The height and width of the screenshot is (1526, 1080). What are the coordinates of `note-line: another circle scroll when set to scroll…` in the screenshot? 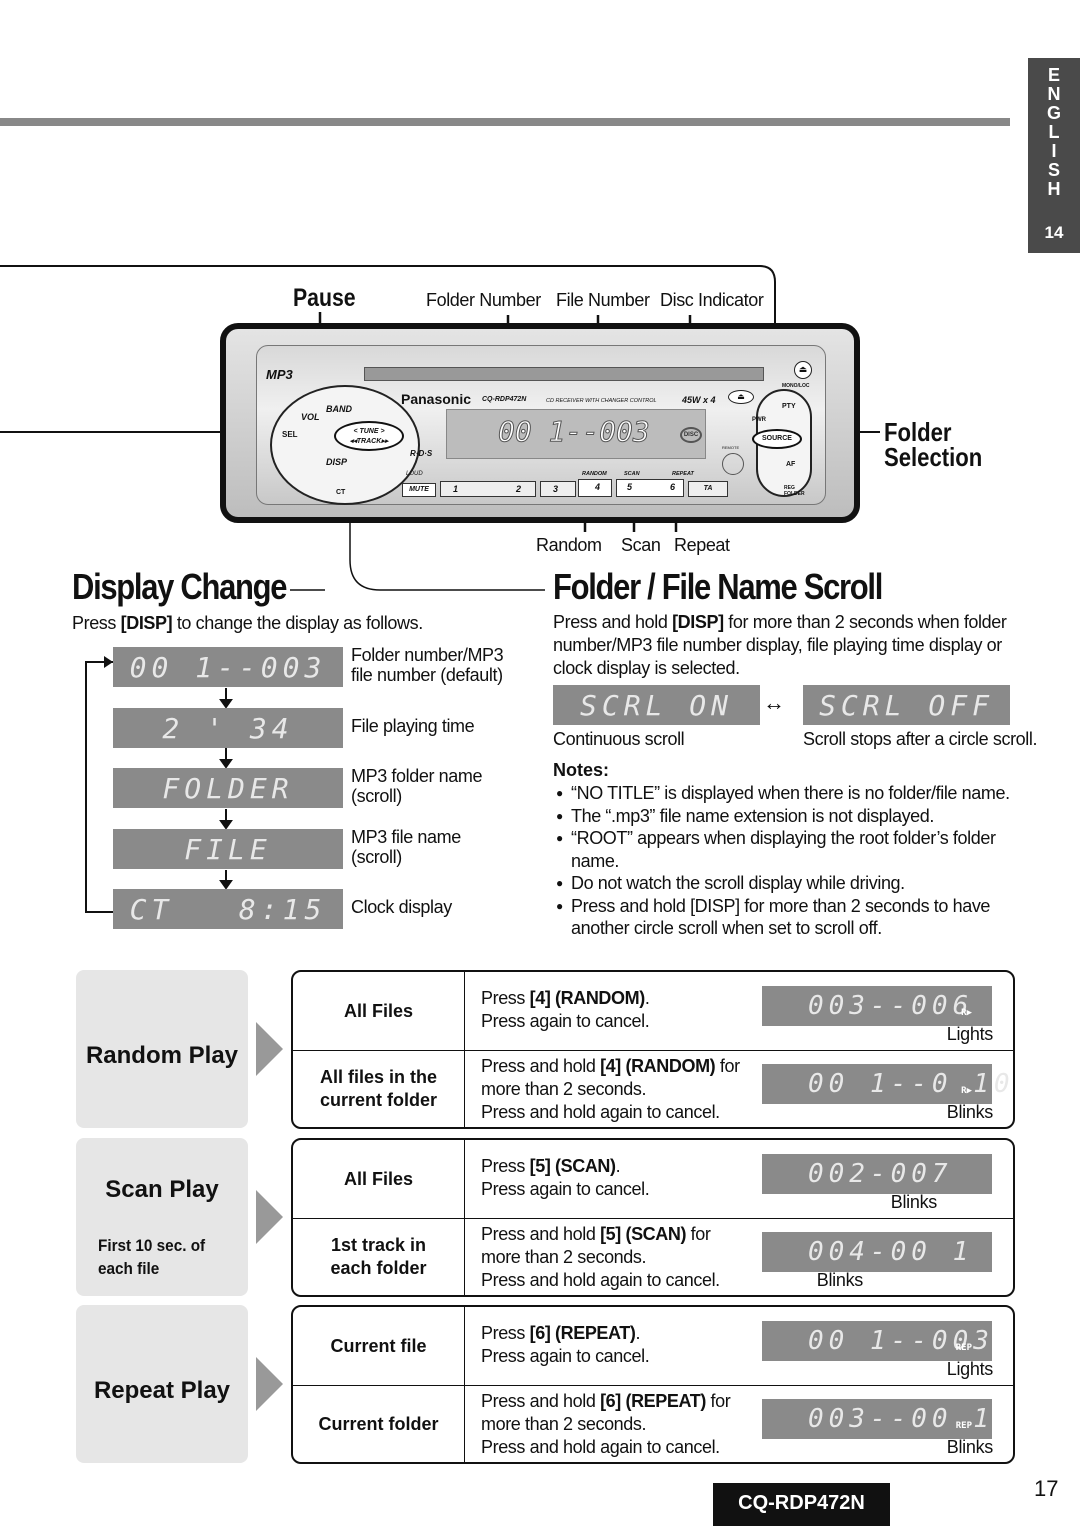 It's located at (726, 928).